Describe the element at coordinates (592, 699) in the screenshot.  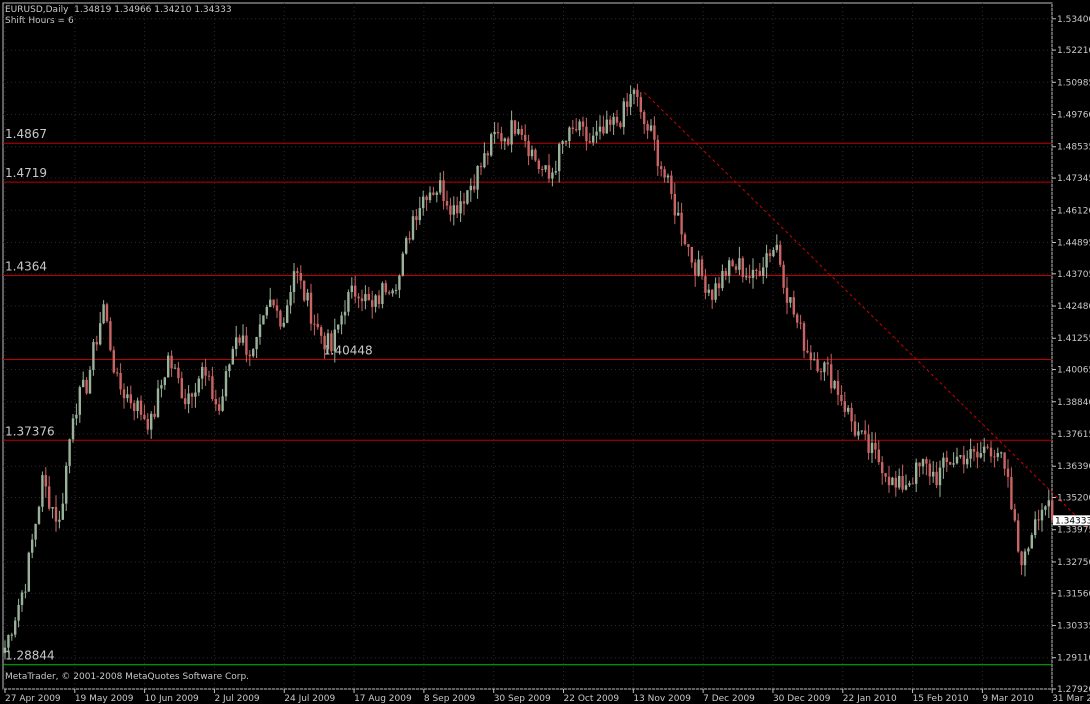
I see `x-tick-label: 22 Oct 2009` at that location.